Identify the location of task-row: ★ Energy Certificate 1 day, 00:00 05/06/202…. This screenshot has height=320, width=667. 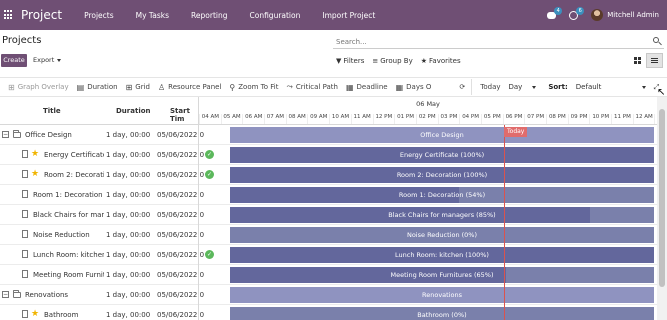
(328, 155).